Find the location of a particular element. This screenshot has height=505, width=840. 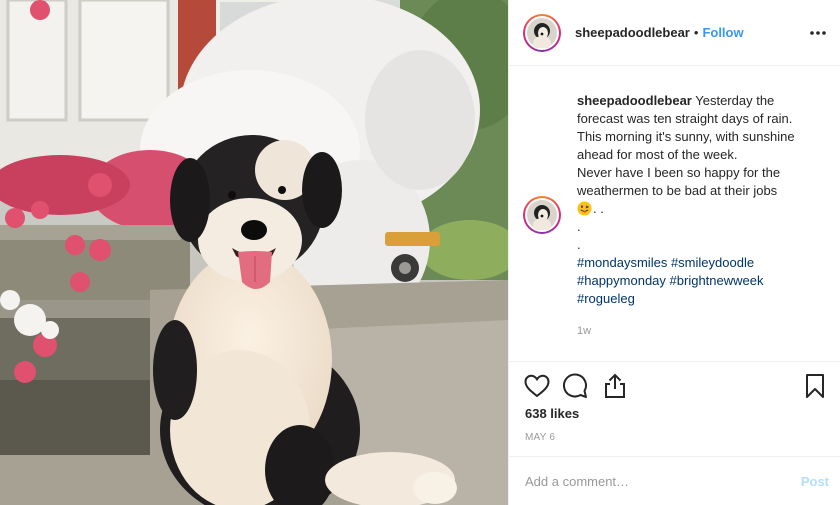

hashtag-smileydoodle: #smileydoodle is located at coordinates (712, 262).